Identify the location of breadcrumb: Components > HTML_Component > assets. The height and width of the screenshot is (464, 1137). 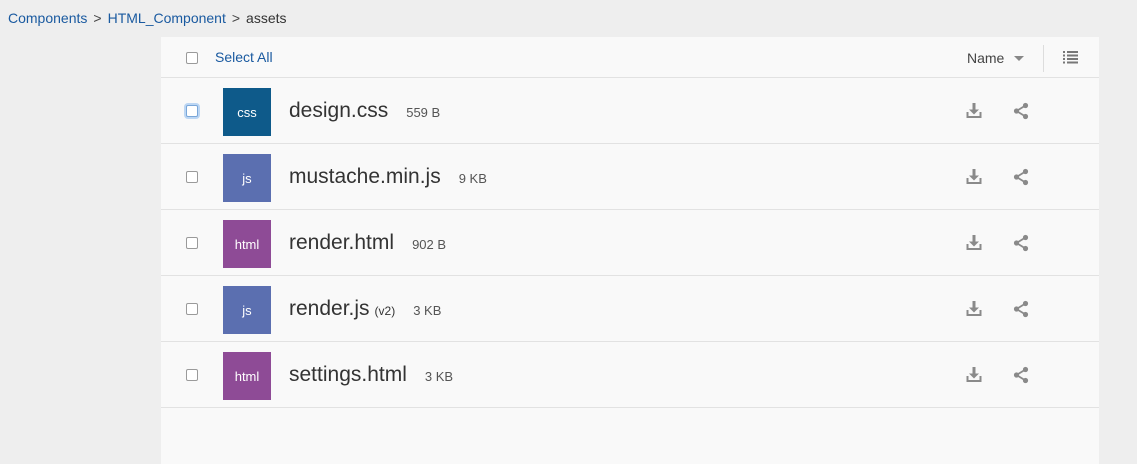
(147, 18).